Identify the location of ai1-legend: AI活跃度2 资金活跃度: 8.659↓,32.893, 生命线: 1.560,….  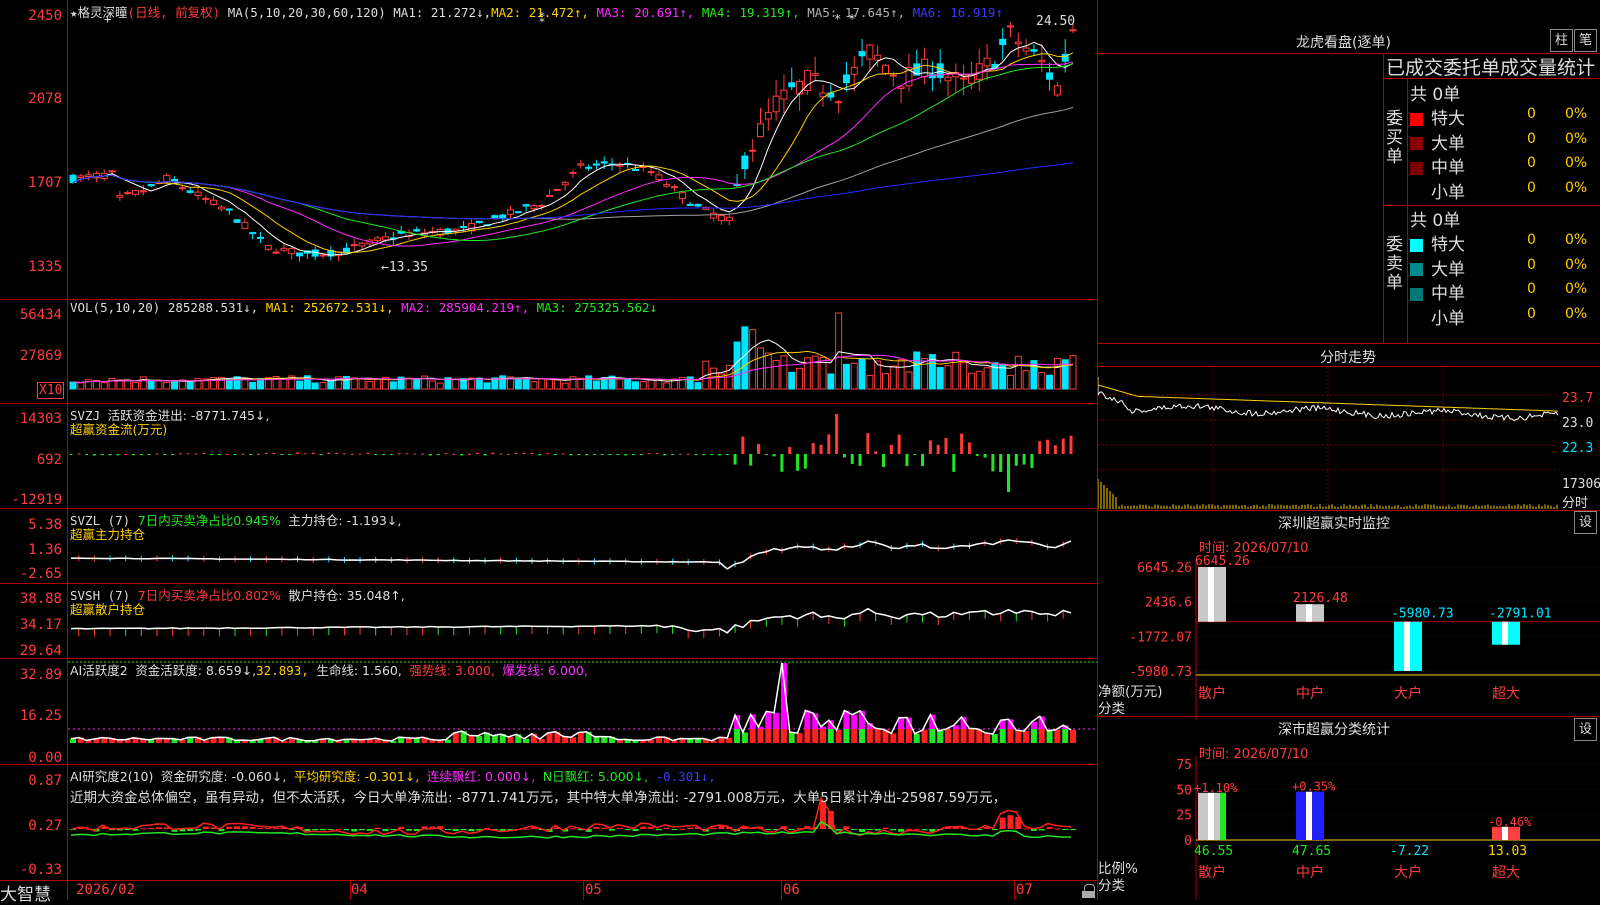
(329, 669).